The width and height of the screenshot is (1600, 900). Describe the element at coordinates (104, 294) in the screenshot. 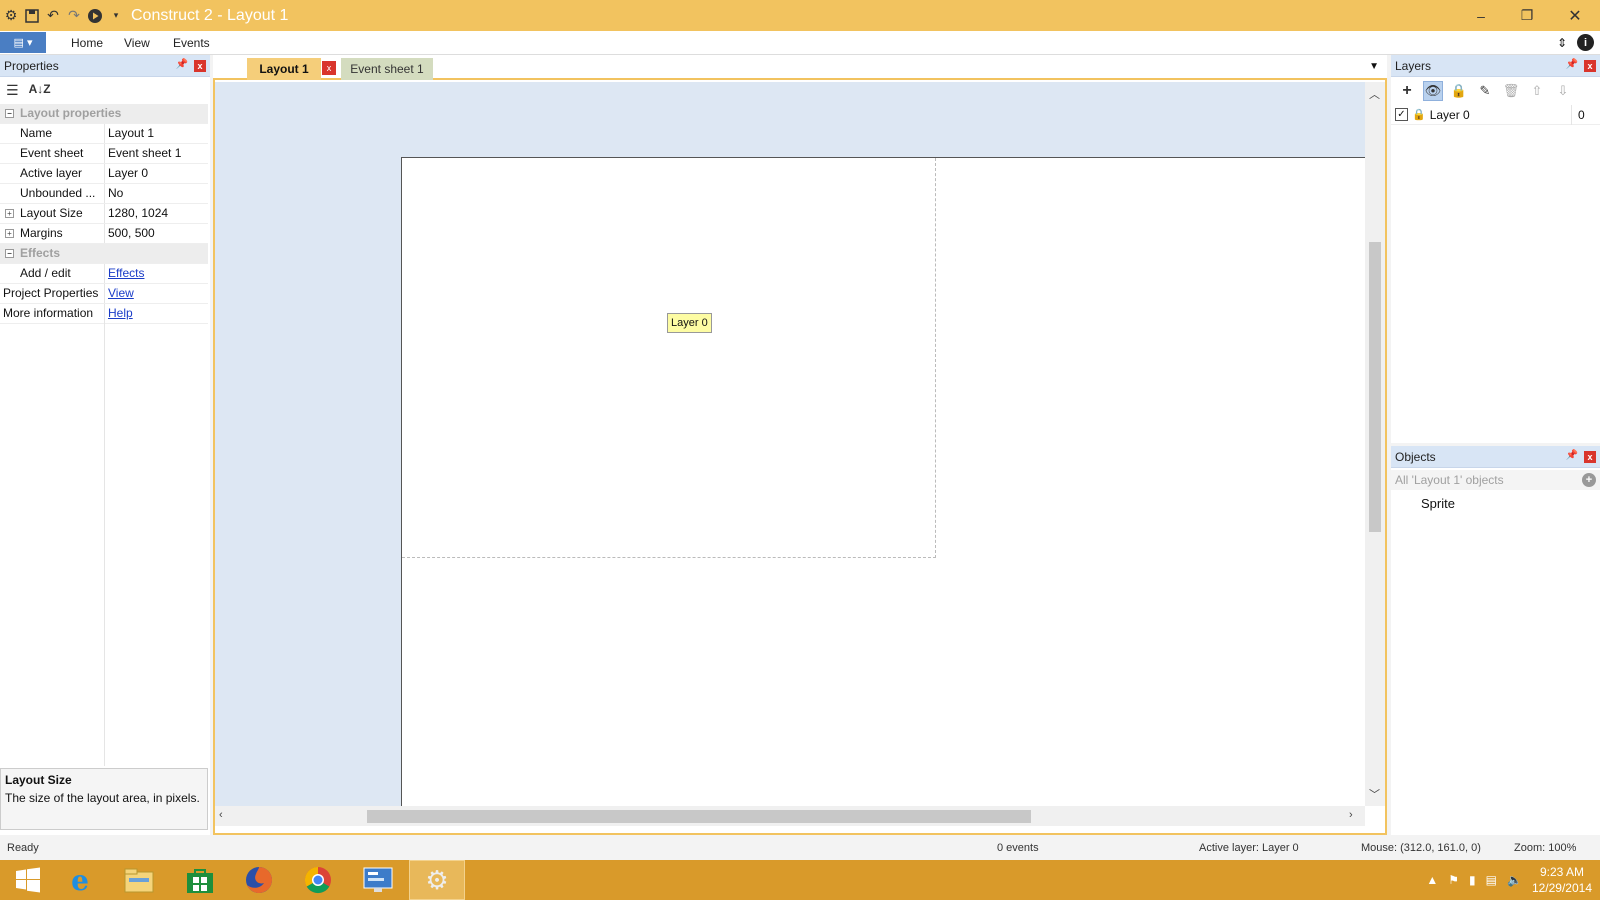

I see `property-row-project-properties: Project Properties View` at that location.